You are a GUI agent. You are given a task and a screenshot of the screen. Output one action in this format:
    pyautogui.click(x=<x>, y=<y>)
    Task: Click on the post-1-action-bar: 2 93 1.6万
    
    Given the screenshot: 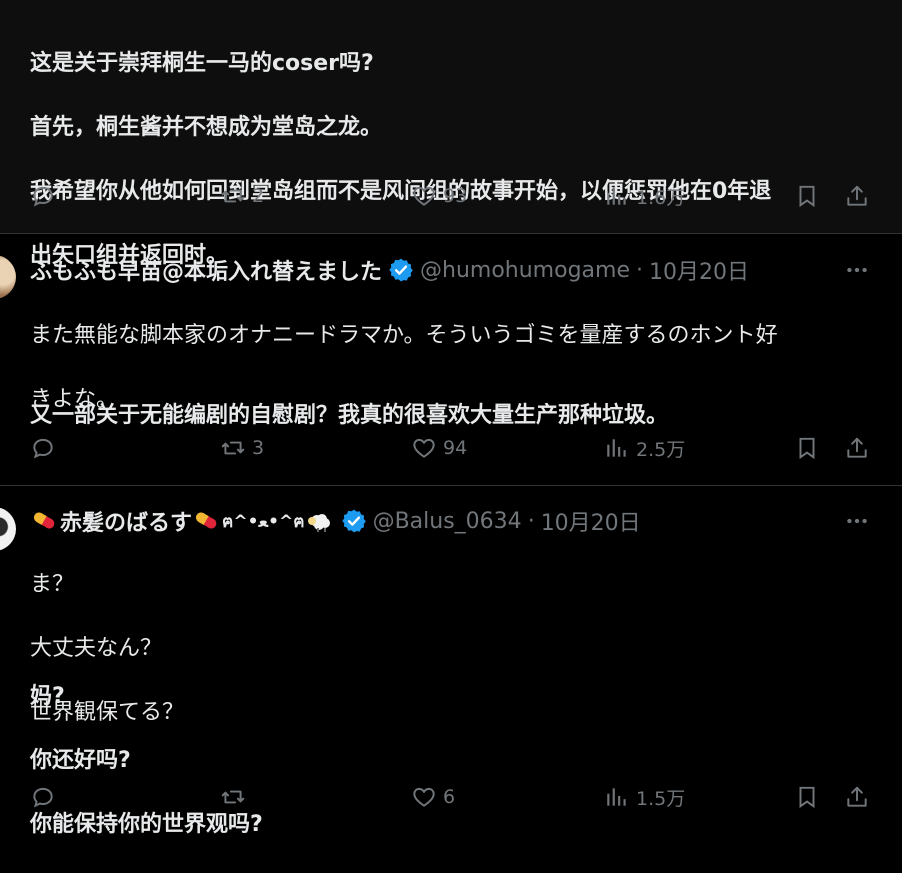 What is the action you would take?
    pyautogui.click(x=451, y=196)
    